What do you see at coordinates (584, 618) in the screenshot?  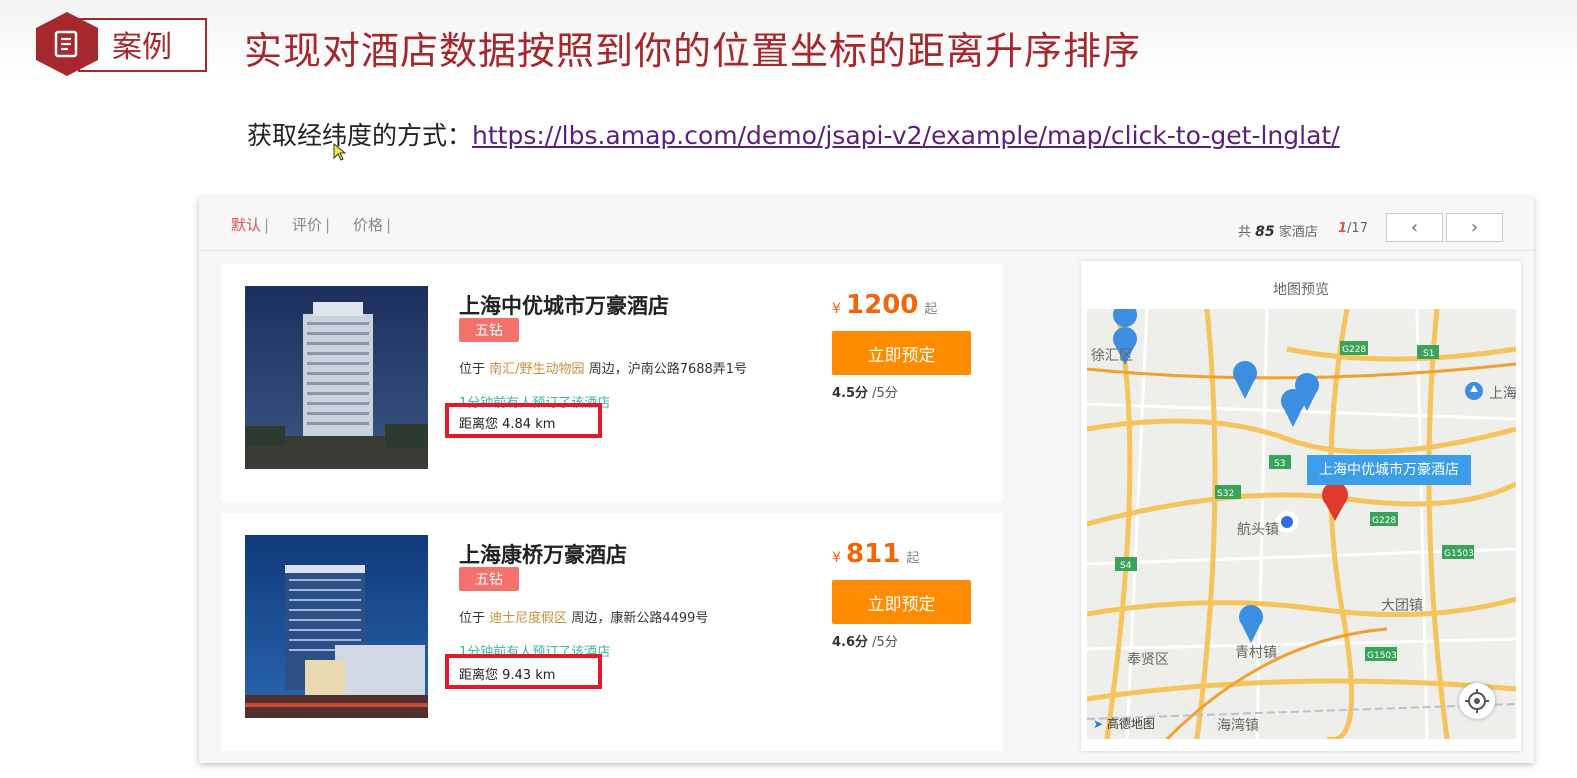 I see `hotel-location: 位于 迪士尼度假区 周边，康新公路4499号` at bounding box center [584, 618].